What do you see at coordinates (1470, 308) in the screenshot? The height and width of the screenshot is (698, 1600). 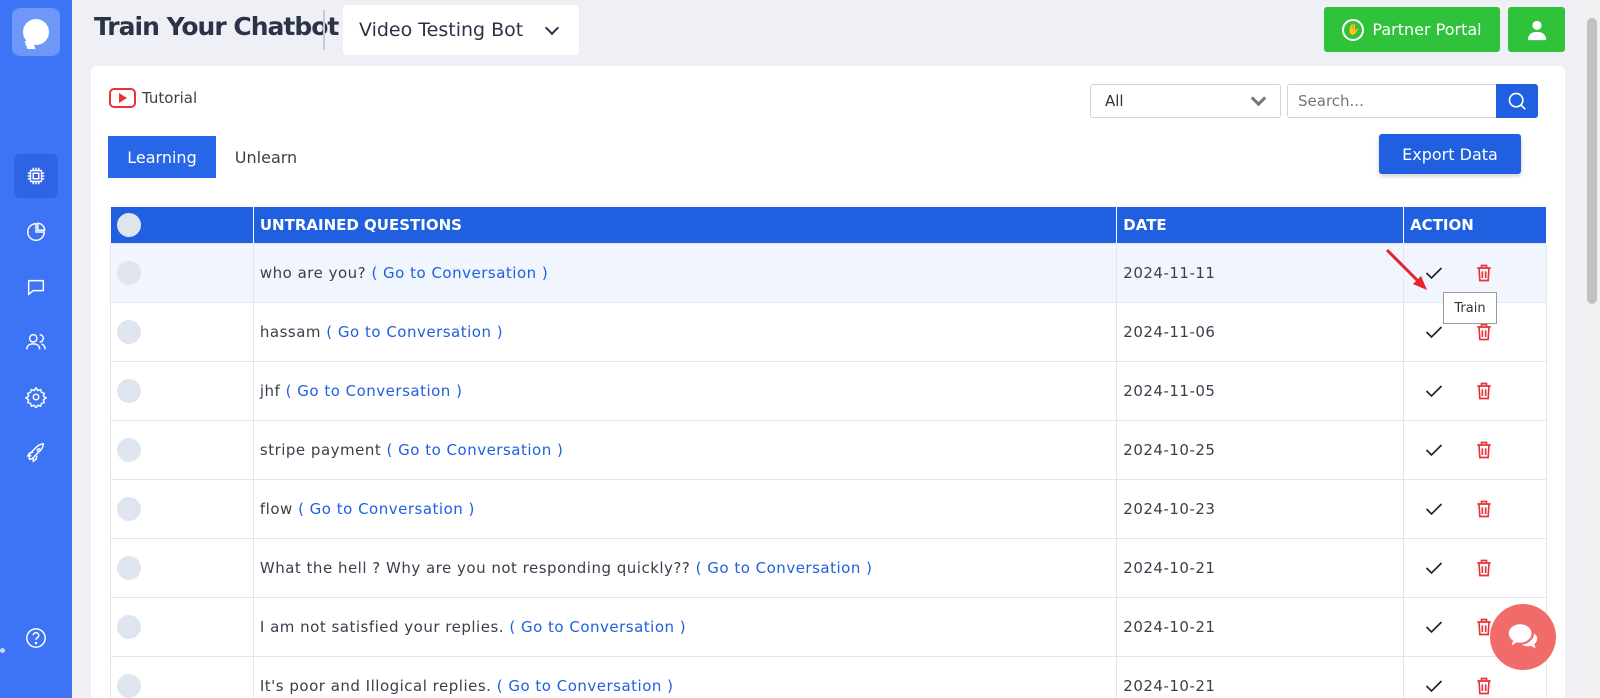 I see `train-tooltip: Train` at bounding box center [1470, 308].